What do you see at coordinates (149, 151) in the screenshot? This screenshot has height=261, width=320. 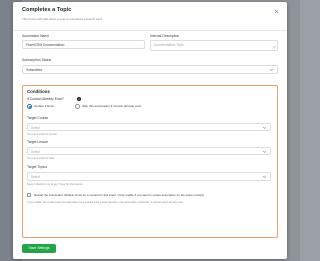 I see `target-lesson-select: Select` at bounding box center [149, 151].